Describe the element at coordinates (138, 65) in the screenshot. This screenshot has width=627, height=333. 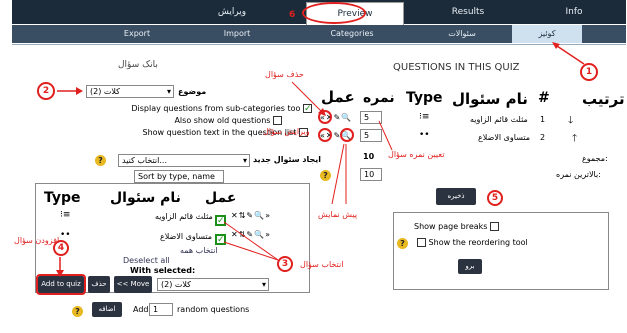
I see `bank-title: بانک سؤال` at that location.